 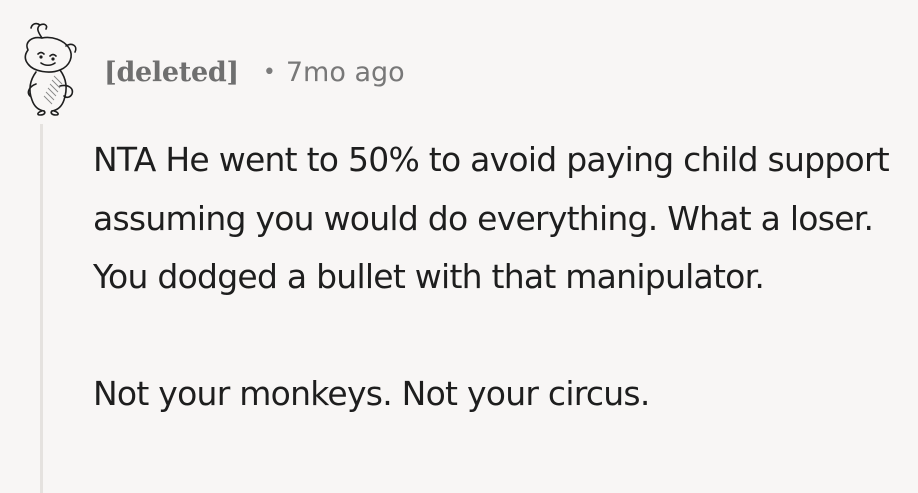 I want to click on thread-collapse-line, so click(x=41, y=308).